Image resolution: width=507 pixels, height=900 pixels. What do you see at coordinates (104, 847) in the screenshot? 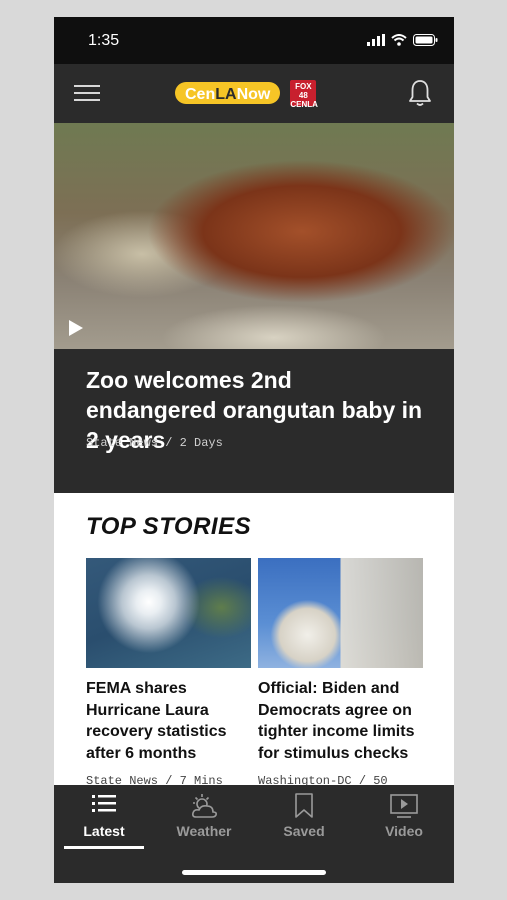
I see `active-tab-indicator` at bounding box center [104, 847].